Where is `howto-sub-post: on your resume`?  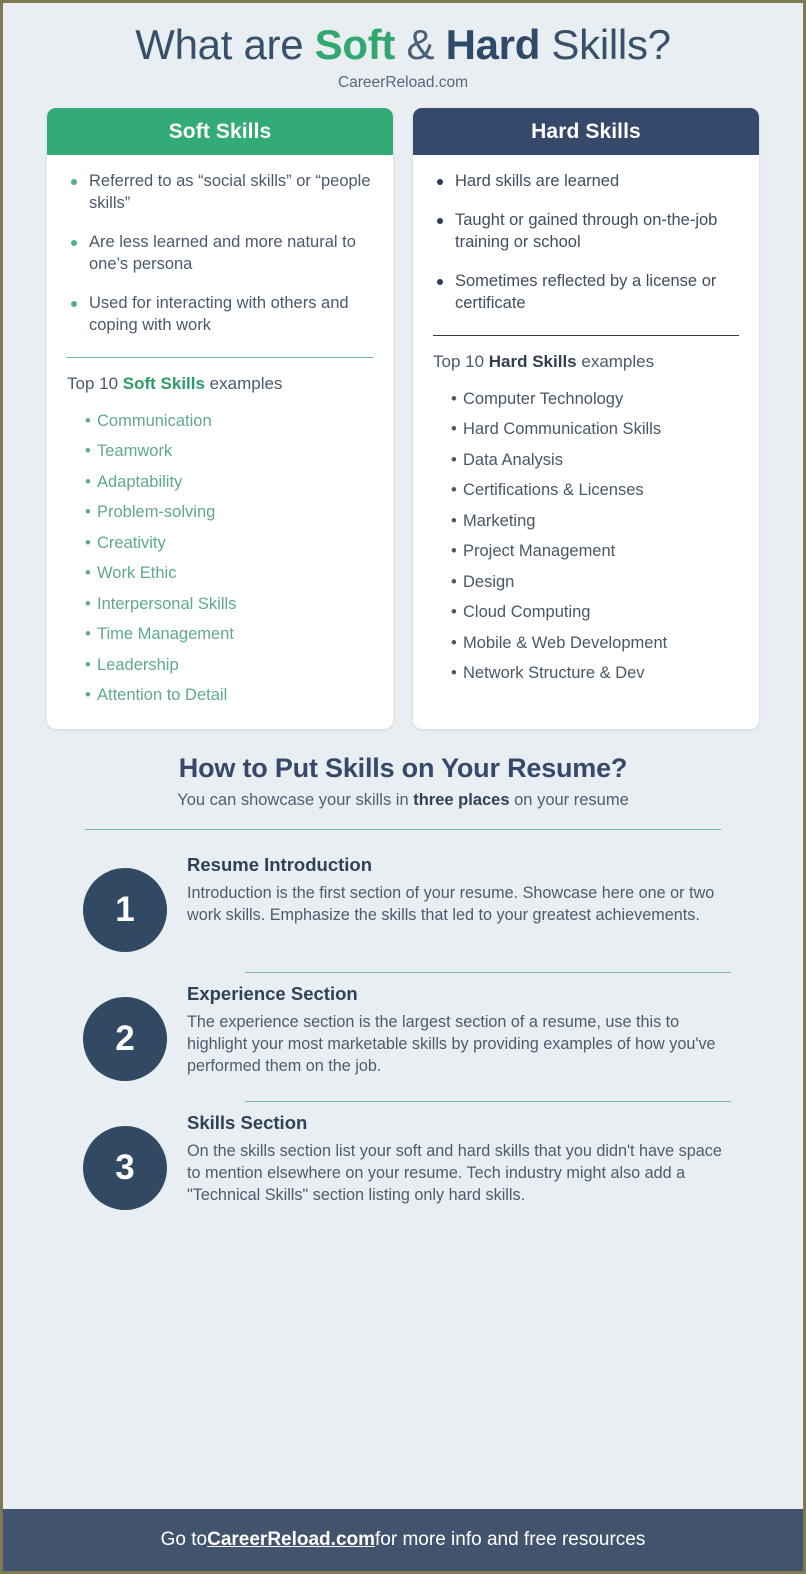 howto-sub-post: on your resume is located at coordinates (569, 799).